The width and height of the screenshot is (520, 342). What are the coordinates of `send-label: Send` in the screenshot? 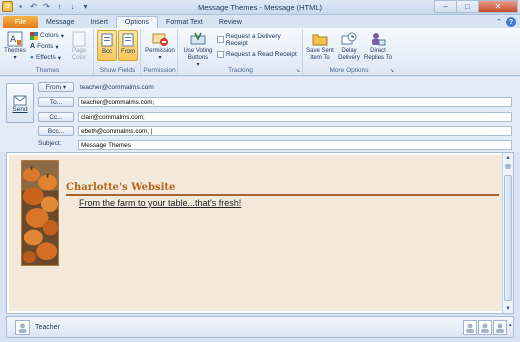 It's located at (20, 109).